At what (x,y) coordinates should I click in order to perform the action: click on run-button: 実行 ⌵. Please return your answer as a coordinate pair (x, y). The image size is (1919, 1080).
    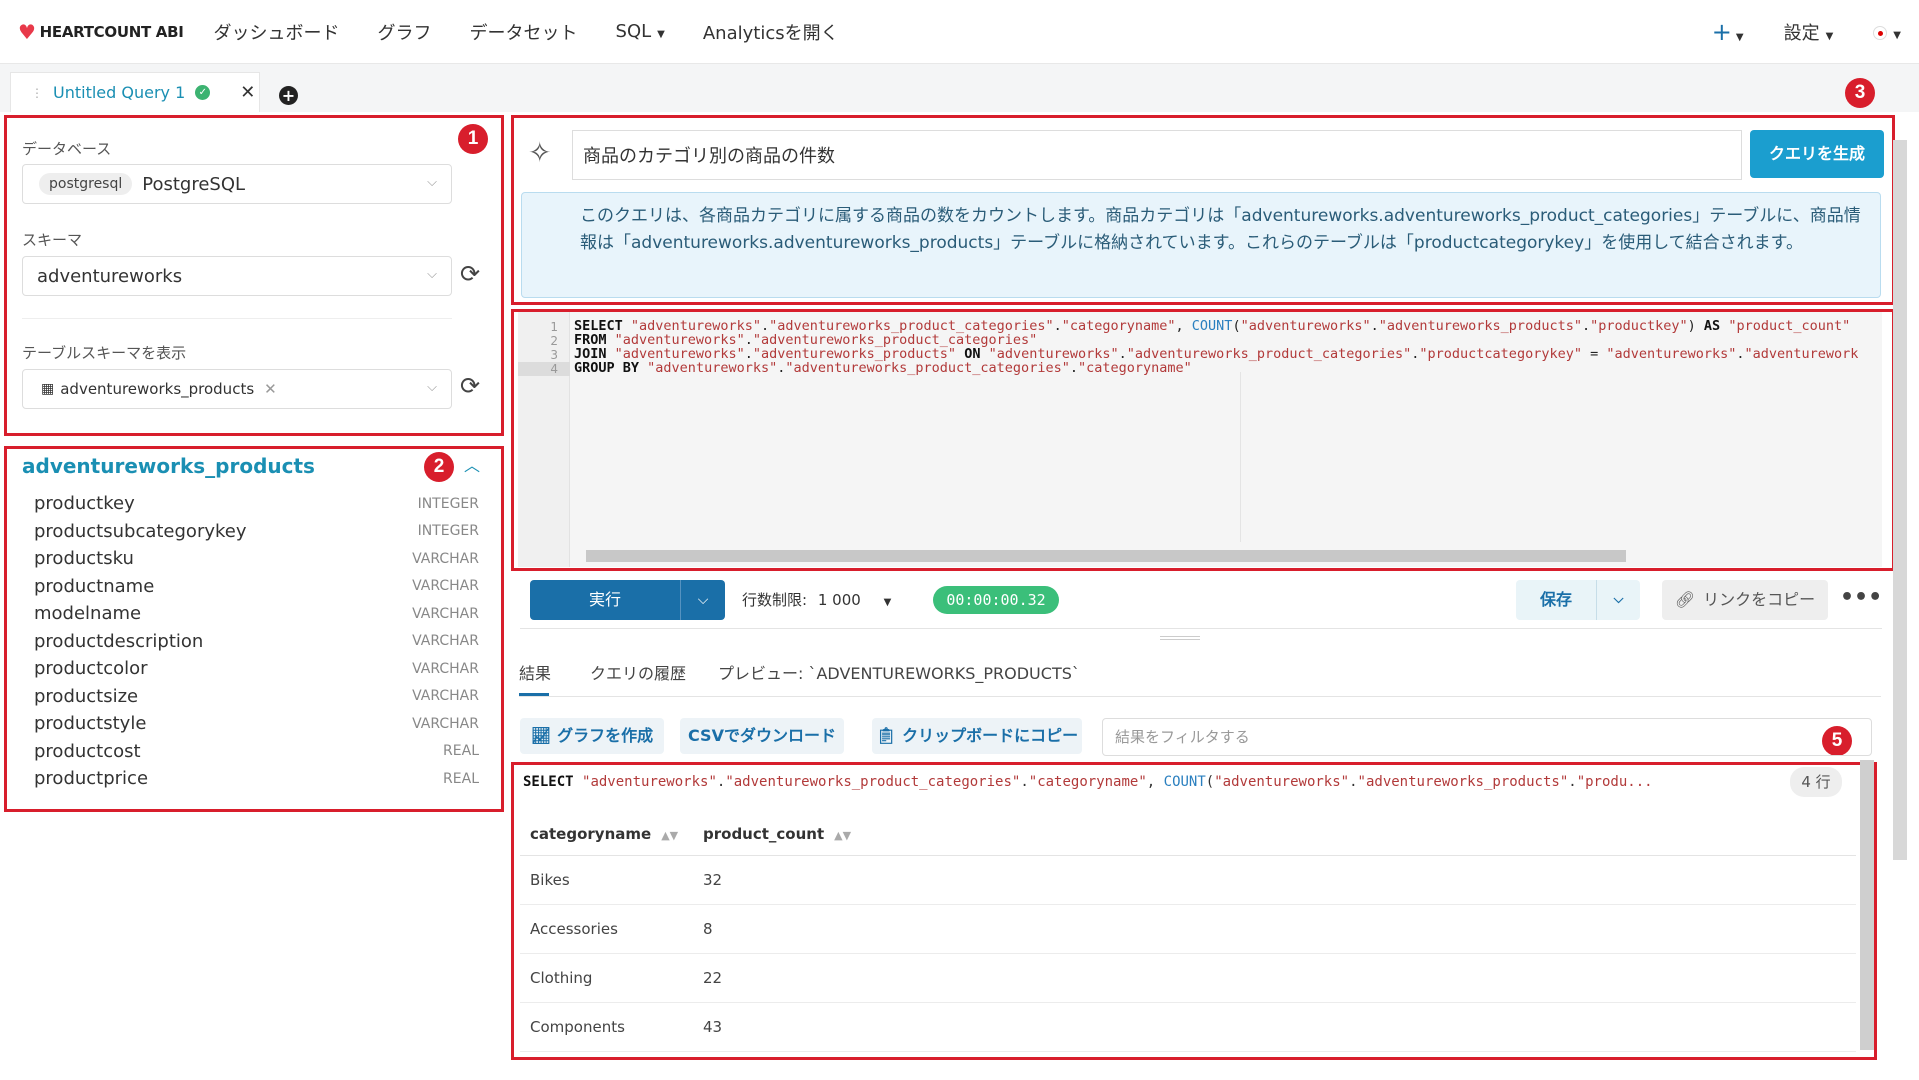
    Looking at the image, I should click on (627, 600).